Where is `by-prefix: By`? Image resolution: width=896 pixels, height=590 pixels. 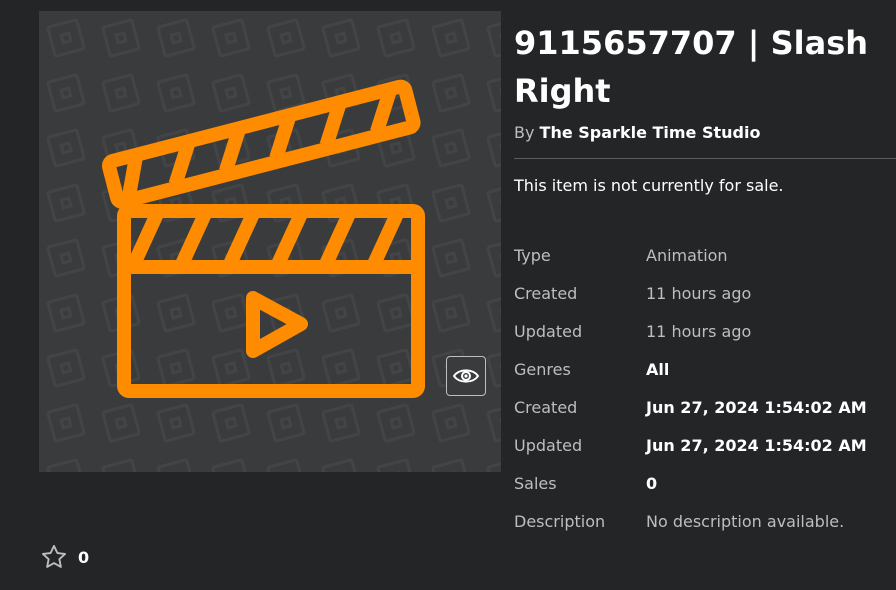
by-prefix: By is located at coordinates (524, 132).